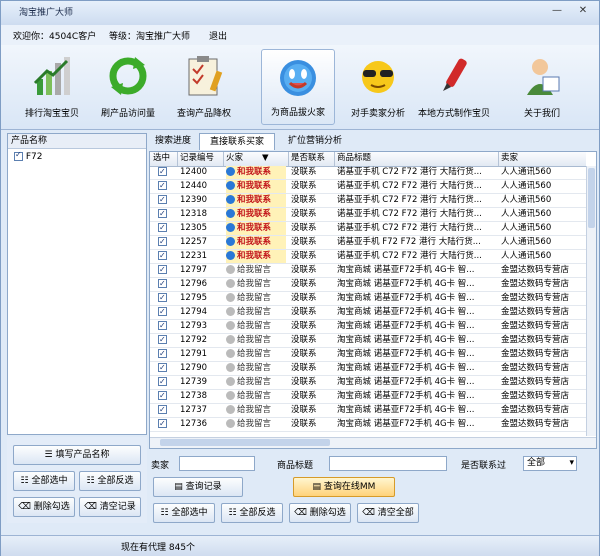 The height and width of the screenshot is (556, 600). What do you see at coordinates (312, 158) in the screenshot?
I see `col-contacted: 是否联系` at bounding box center [312, 158].